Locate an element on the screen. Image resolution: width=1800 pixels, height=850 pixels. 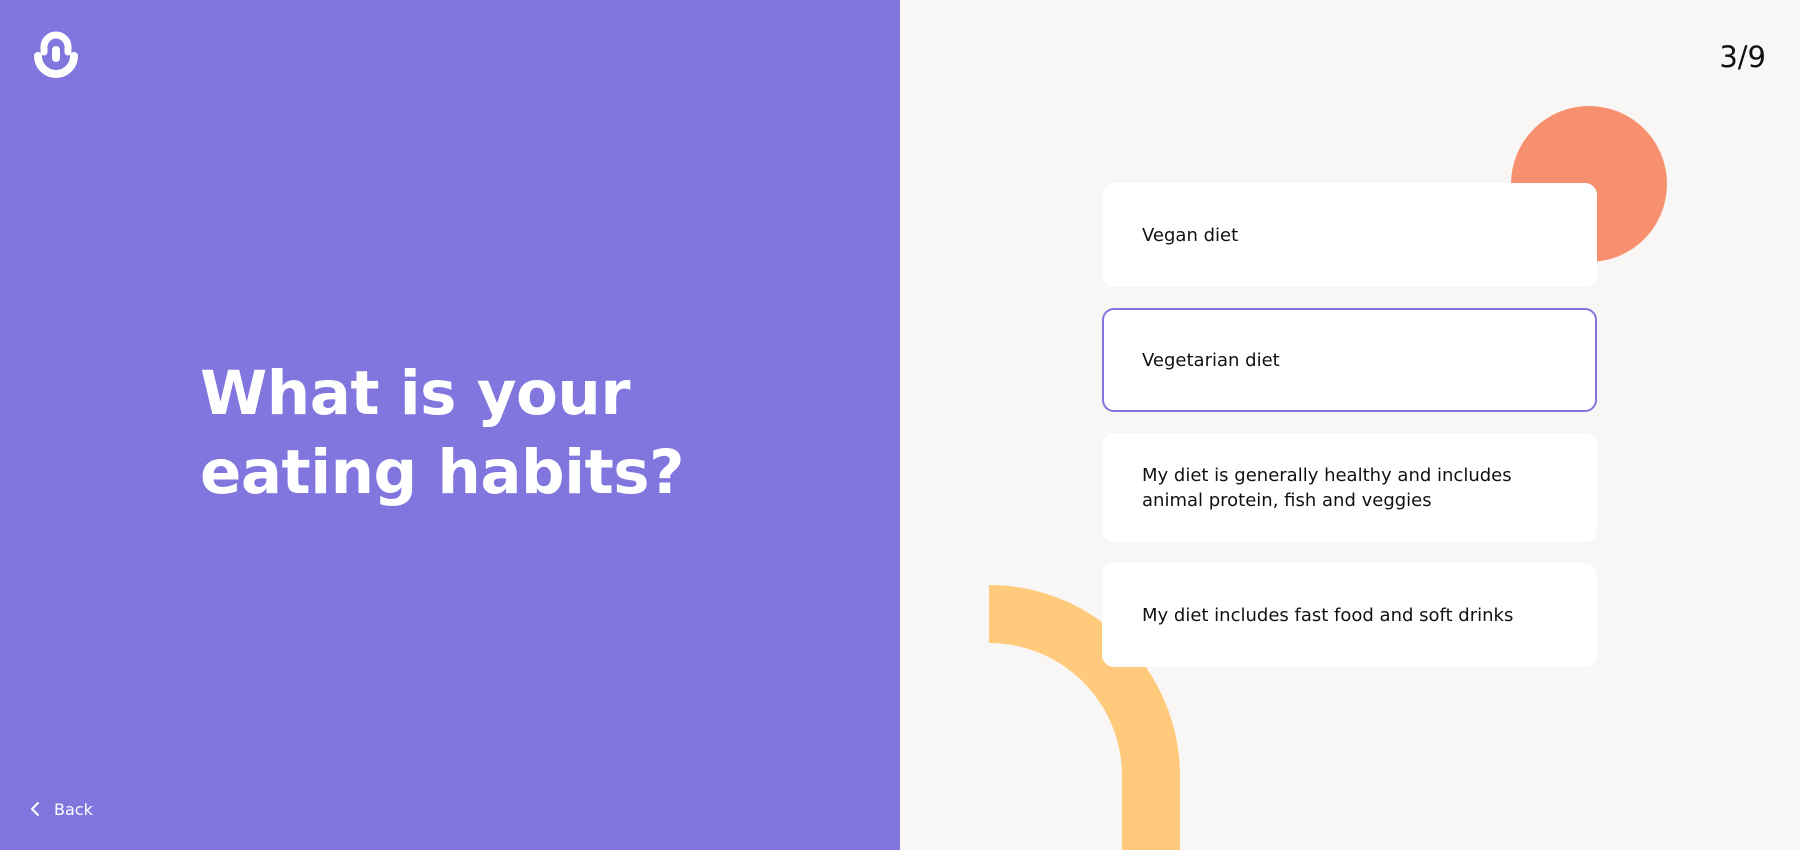
back-button: Back is located at coordinates (61, 809).